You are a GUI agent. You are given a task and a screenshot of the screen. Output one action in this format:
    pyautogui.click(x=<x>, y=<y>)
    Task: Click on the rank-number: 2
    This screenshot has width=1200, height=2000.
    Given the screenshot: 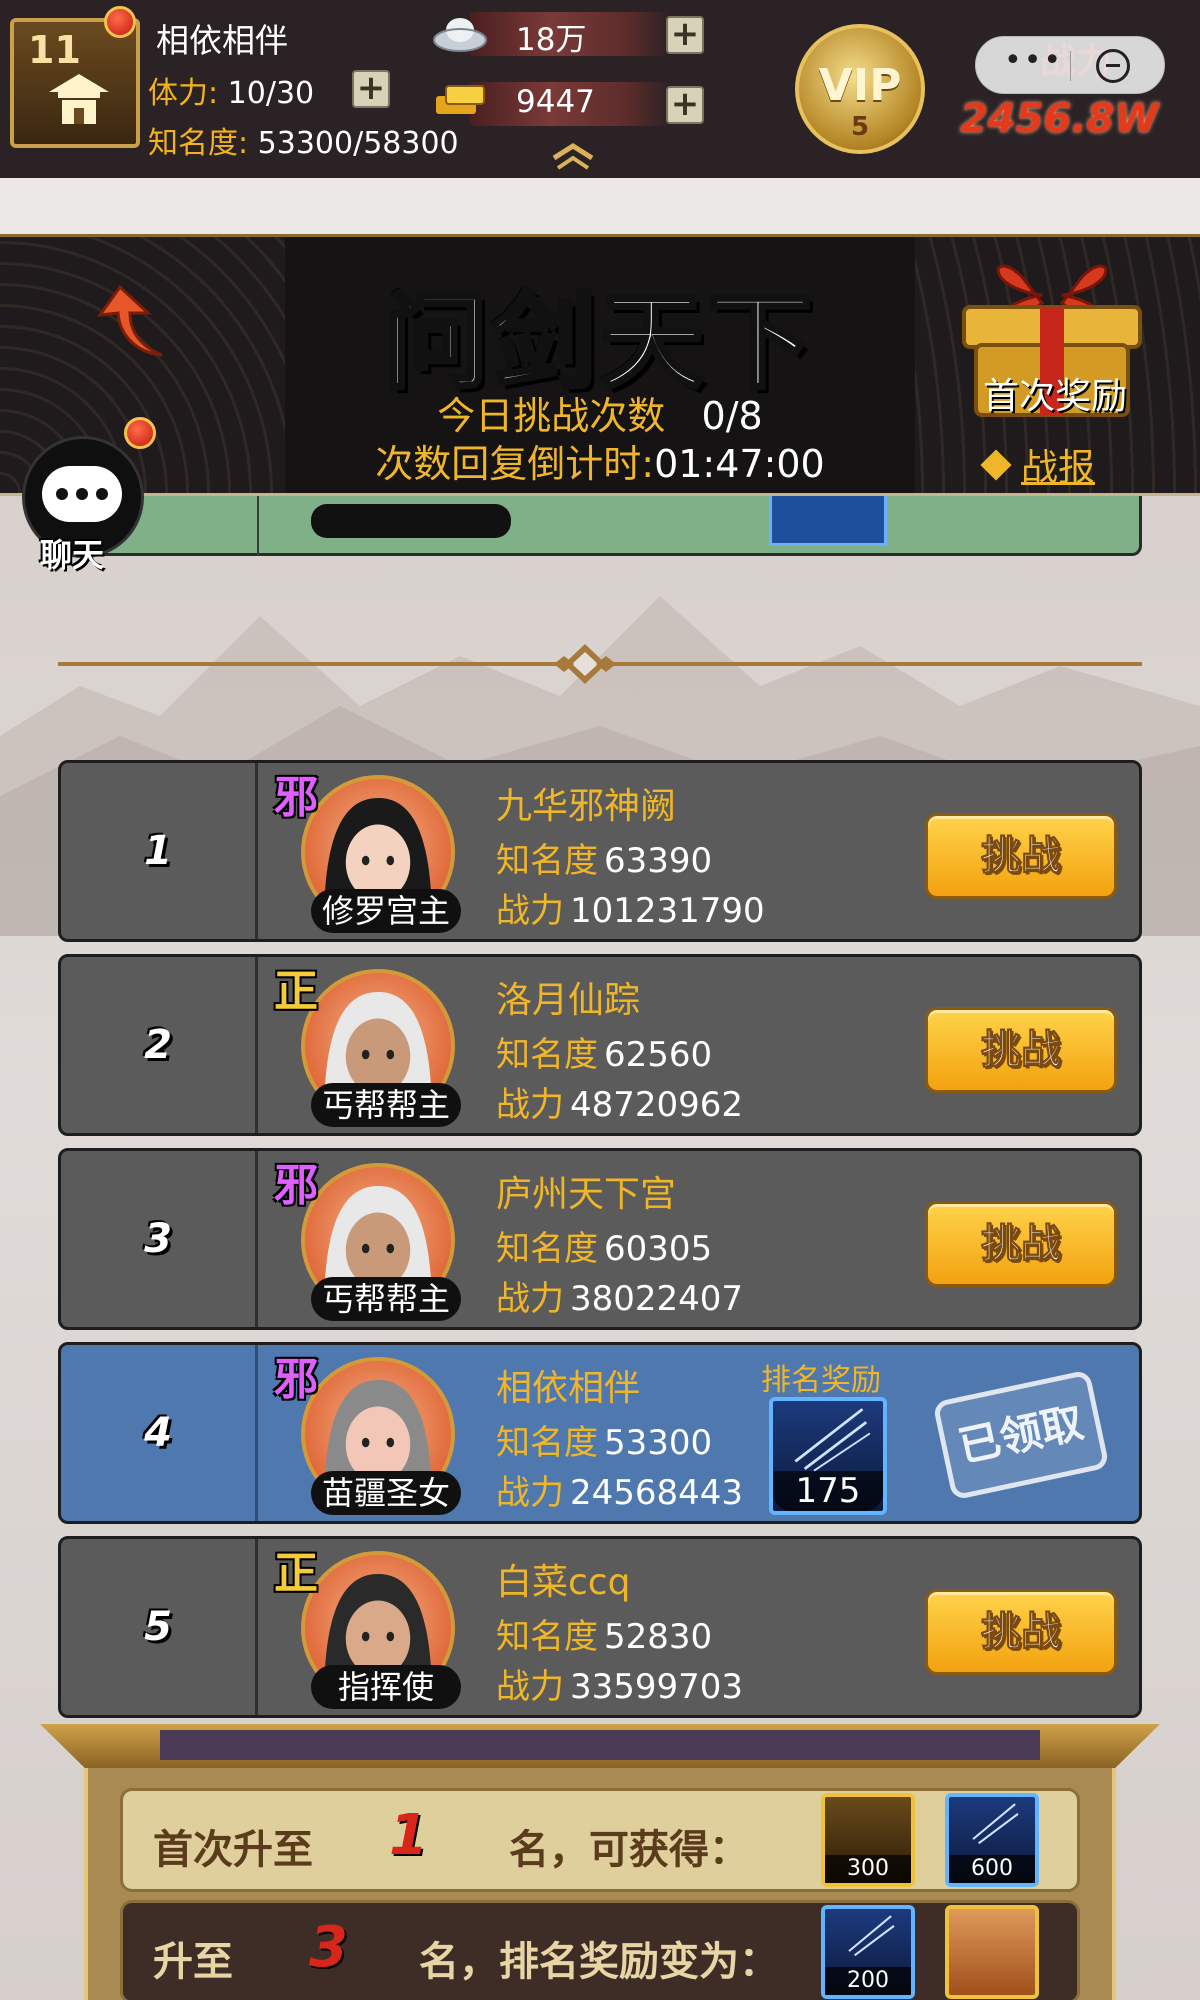 What is the action you would take?
    pyautogui.click(x=158, y=1045)
    